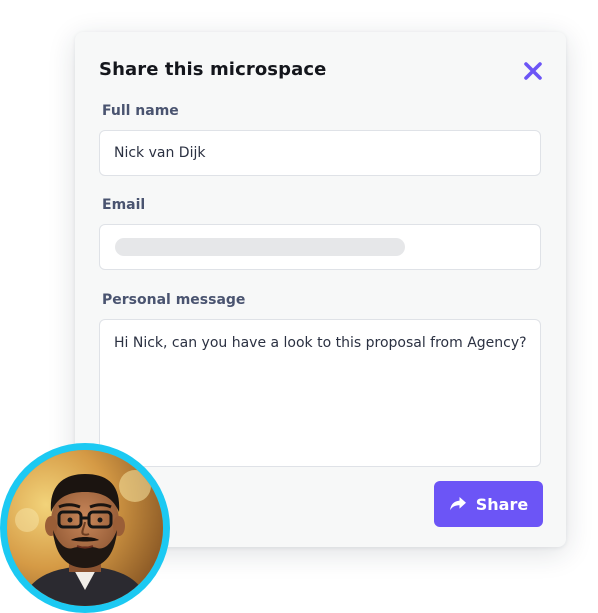 The image size is (598, 613). I want to click on avatar-portrait, so click(85, 528).